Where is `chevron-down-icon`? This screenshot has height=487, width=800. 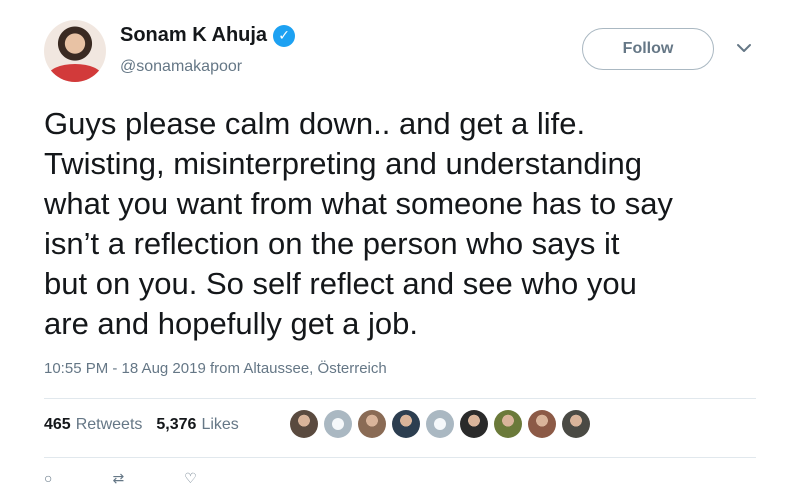
chevron-down-icon is located at coordinates (744, 48).